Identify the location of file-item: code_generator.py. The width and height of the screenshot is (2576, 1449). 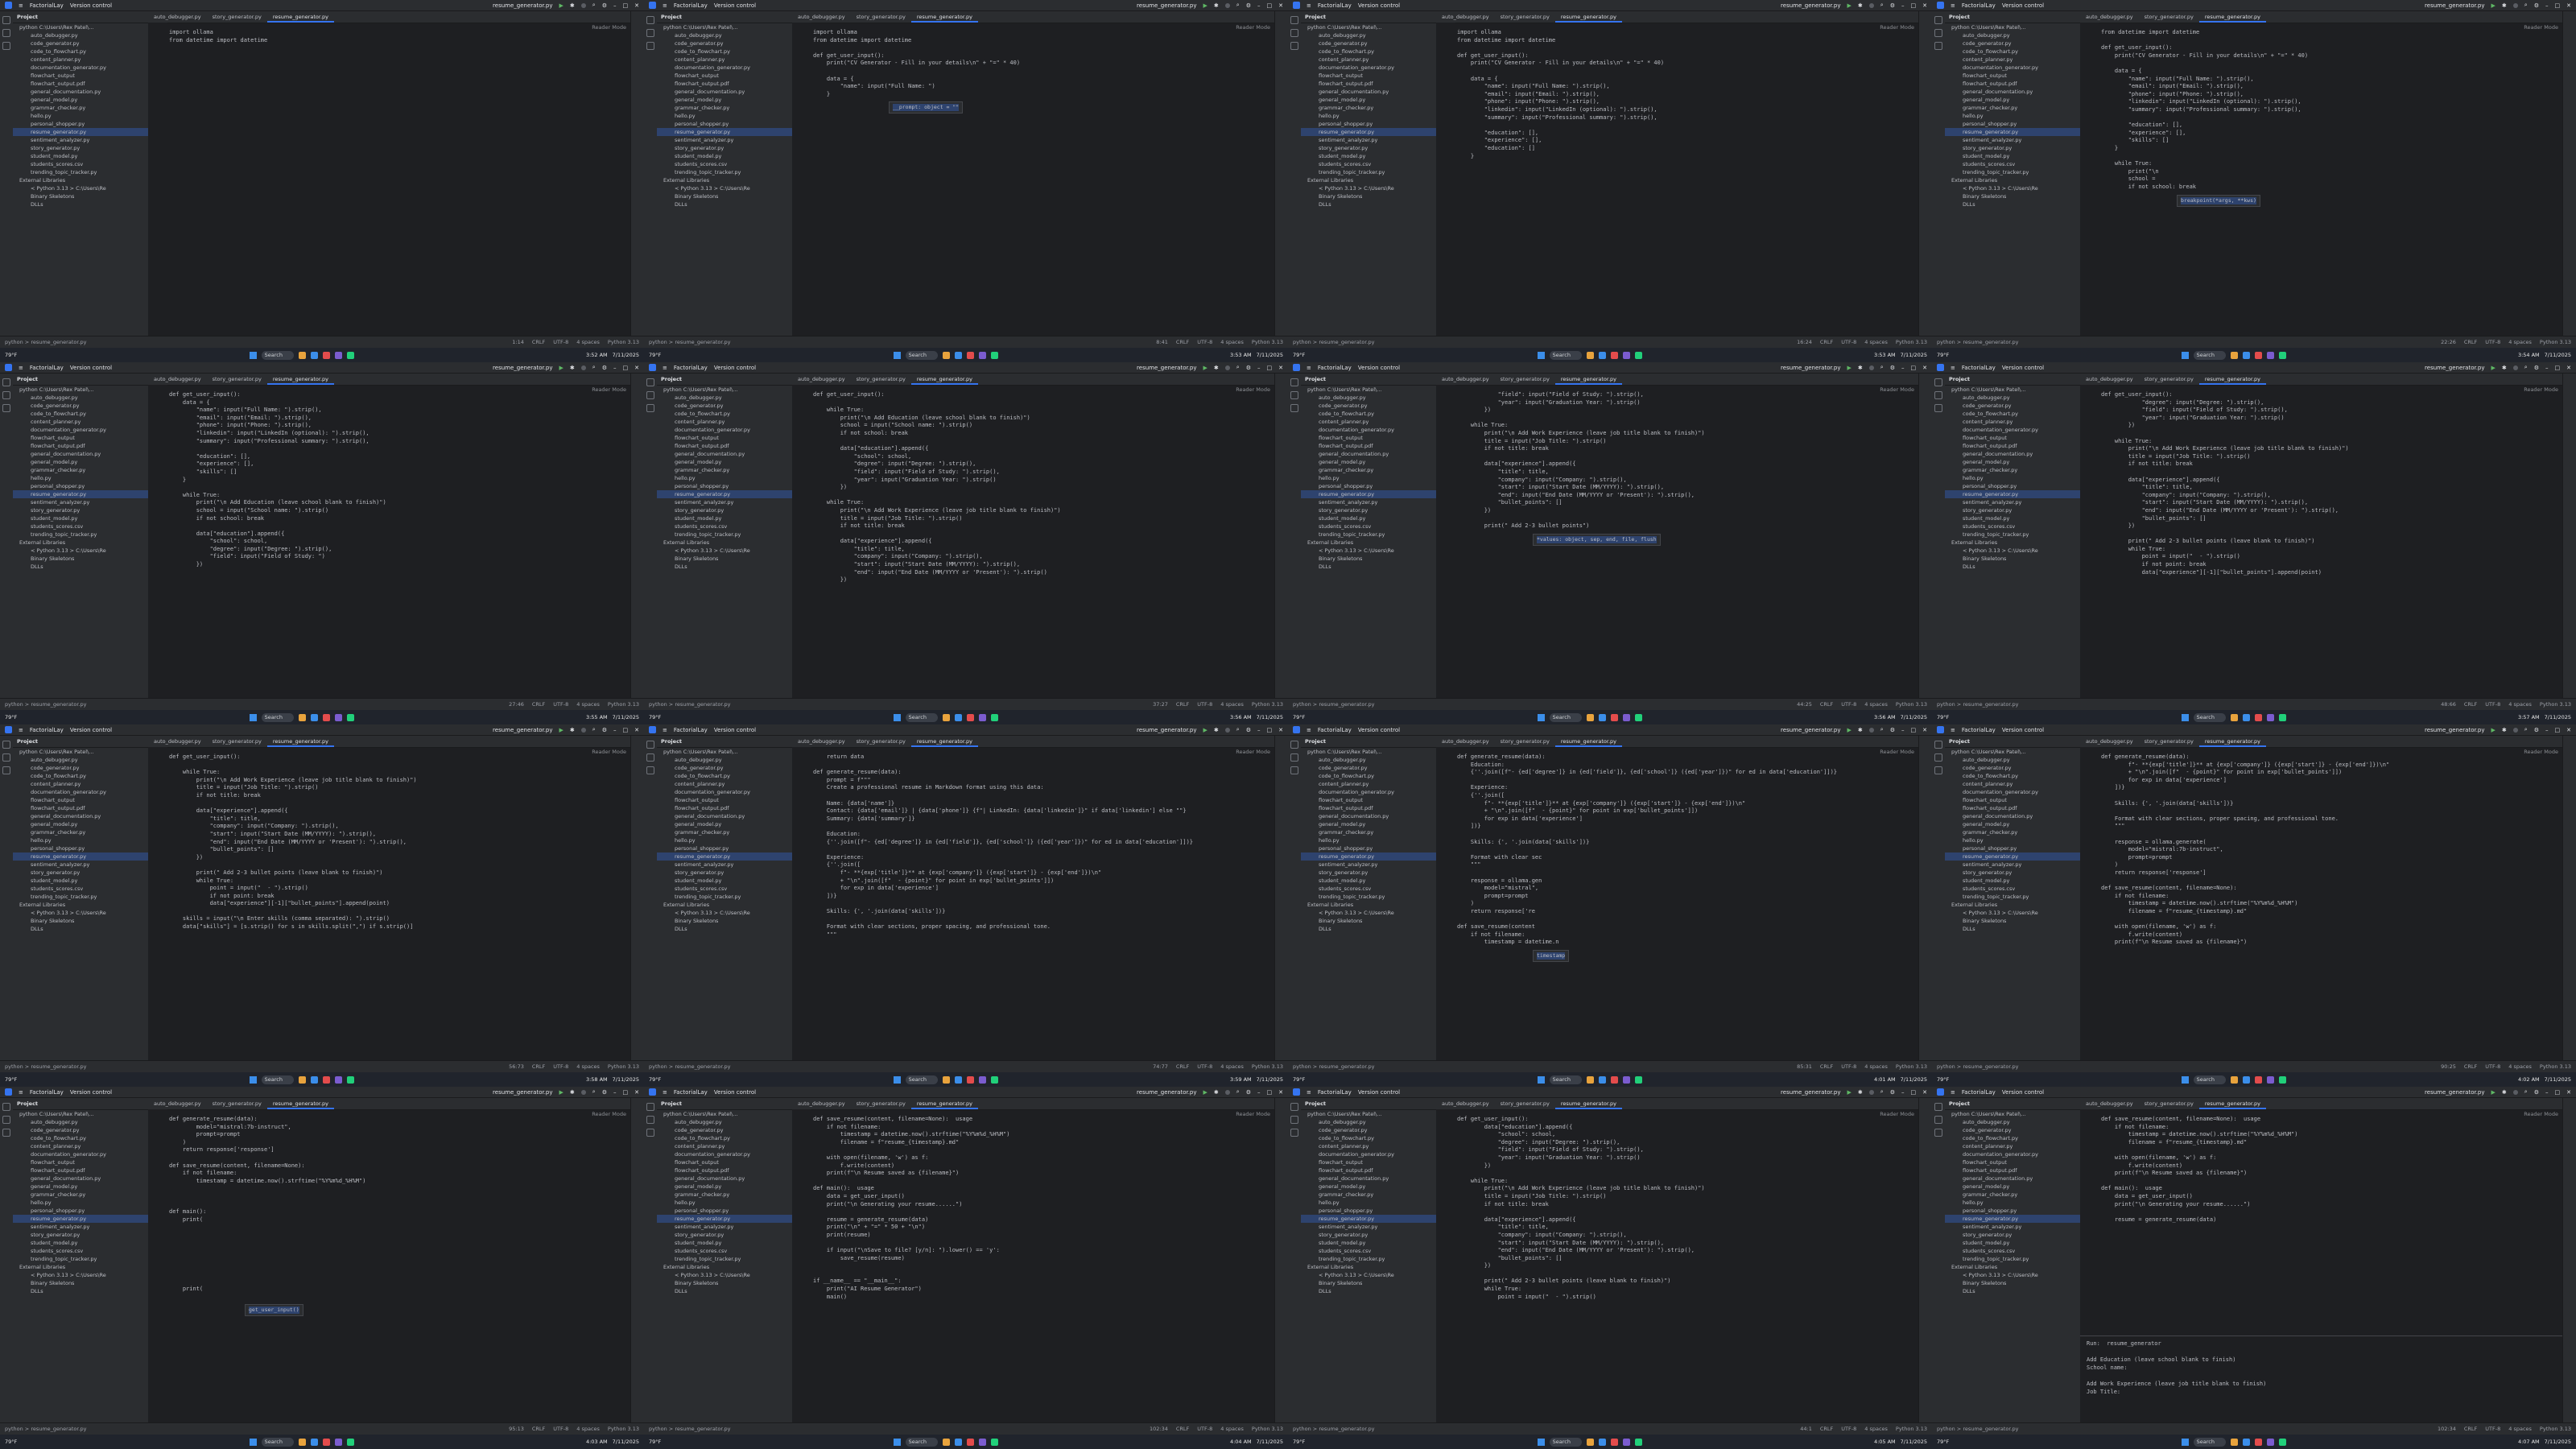
(80, 1130).